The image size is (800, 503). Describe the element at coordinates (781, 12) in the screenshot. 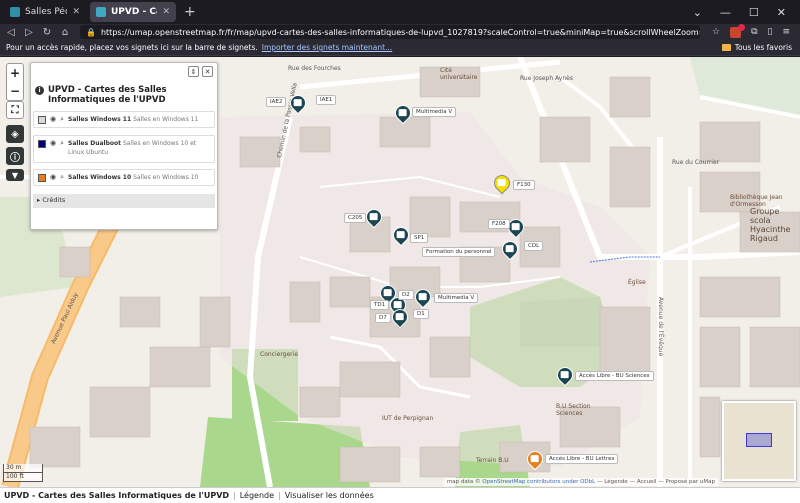

I see `close-window-icon: ✕` at that location.